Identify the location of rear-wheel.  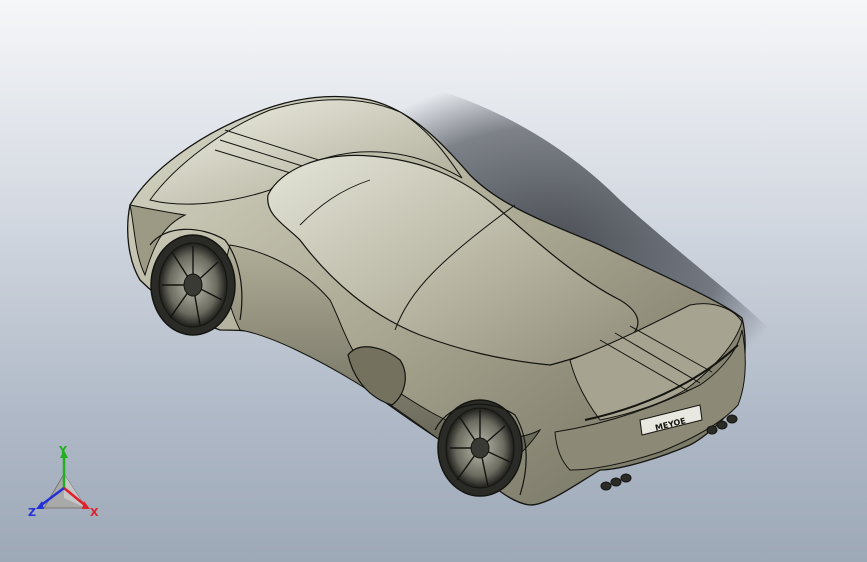
(480, 448).